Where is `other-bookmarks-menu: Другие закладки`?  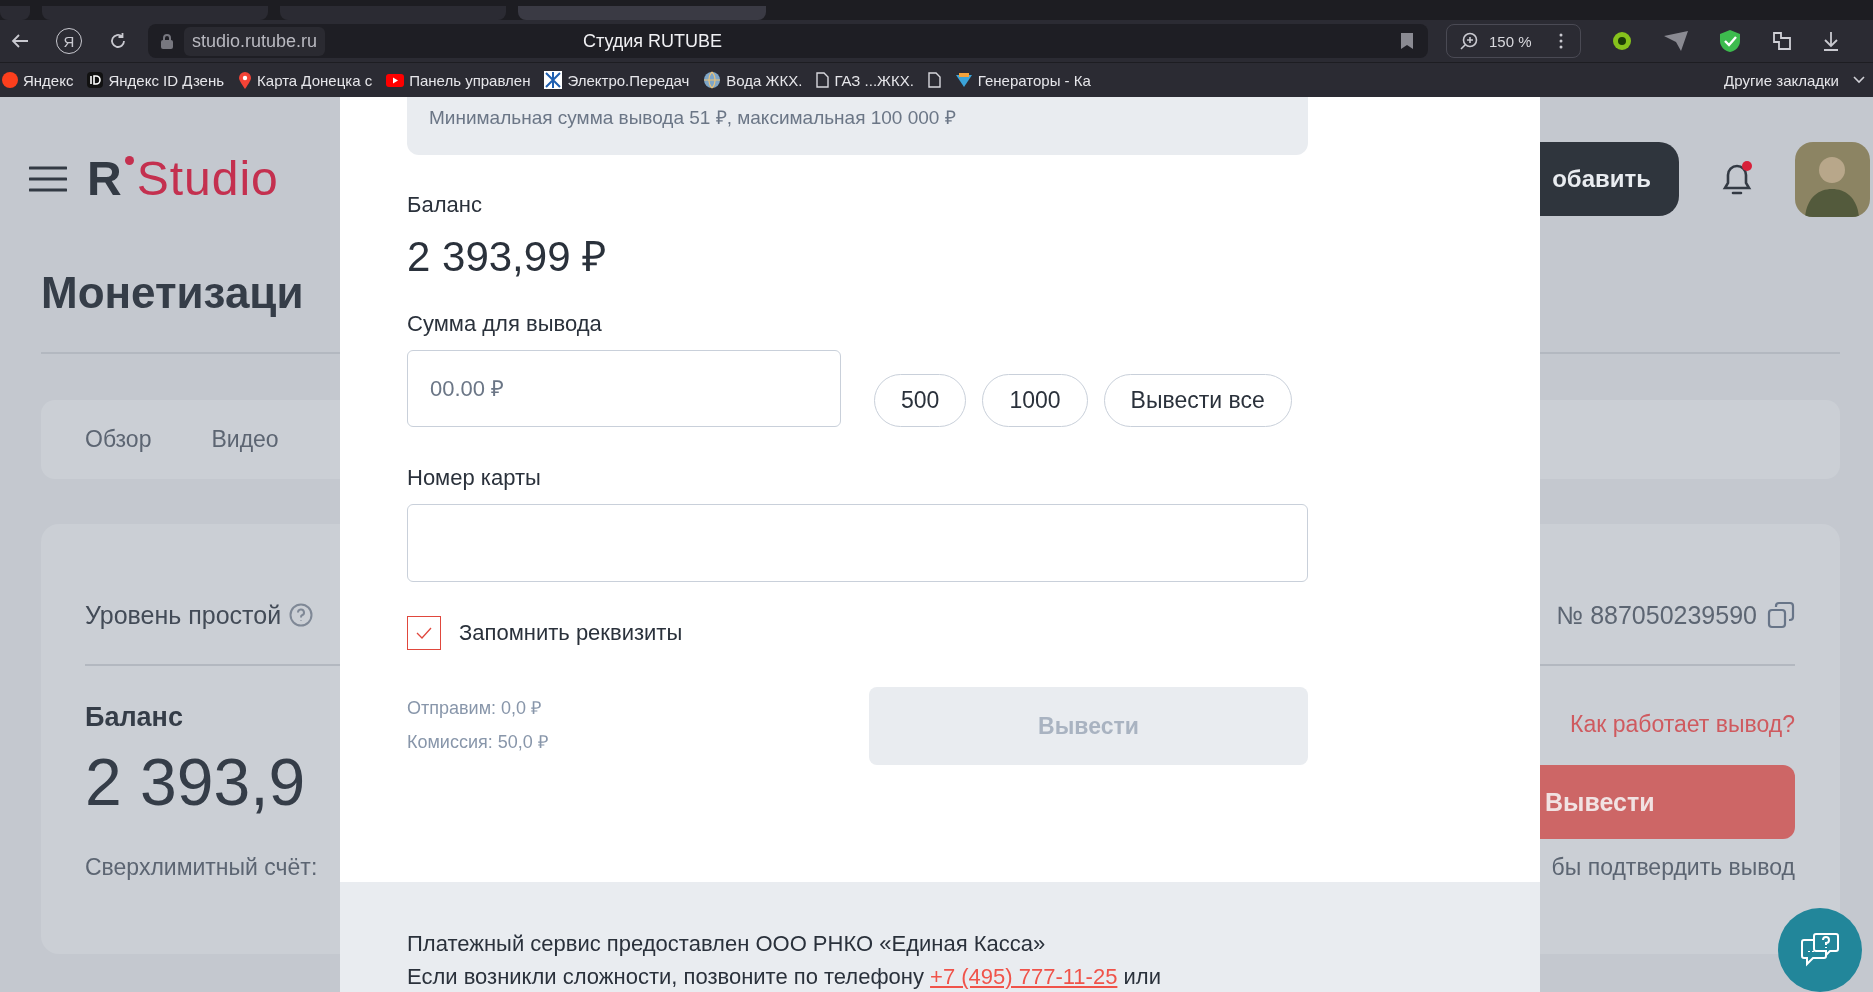 other-bookmarks-menu: Другие закладки is located at coordinates (1781, 80).